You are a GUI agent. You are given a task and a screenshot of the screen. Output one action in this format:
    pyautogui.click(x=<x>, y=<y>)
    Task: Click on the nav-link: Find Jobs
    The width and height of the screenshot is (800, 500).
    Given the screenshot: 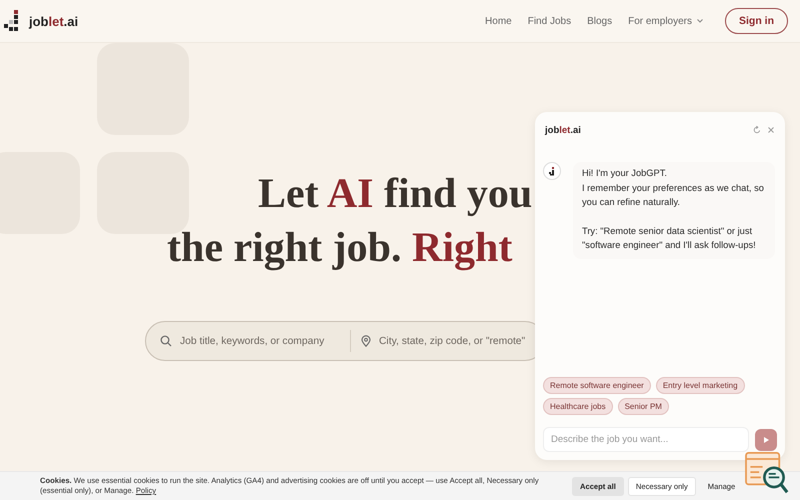 What is the action you would take?
    pyautogui.click(x=550, y=21)
    